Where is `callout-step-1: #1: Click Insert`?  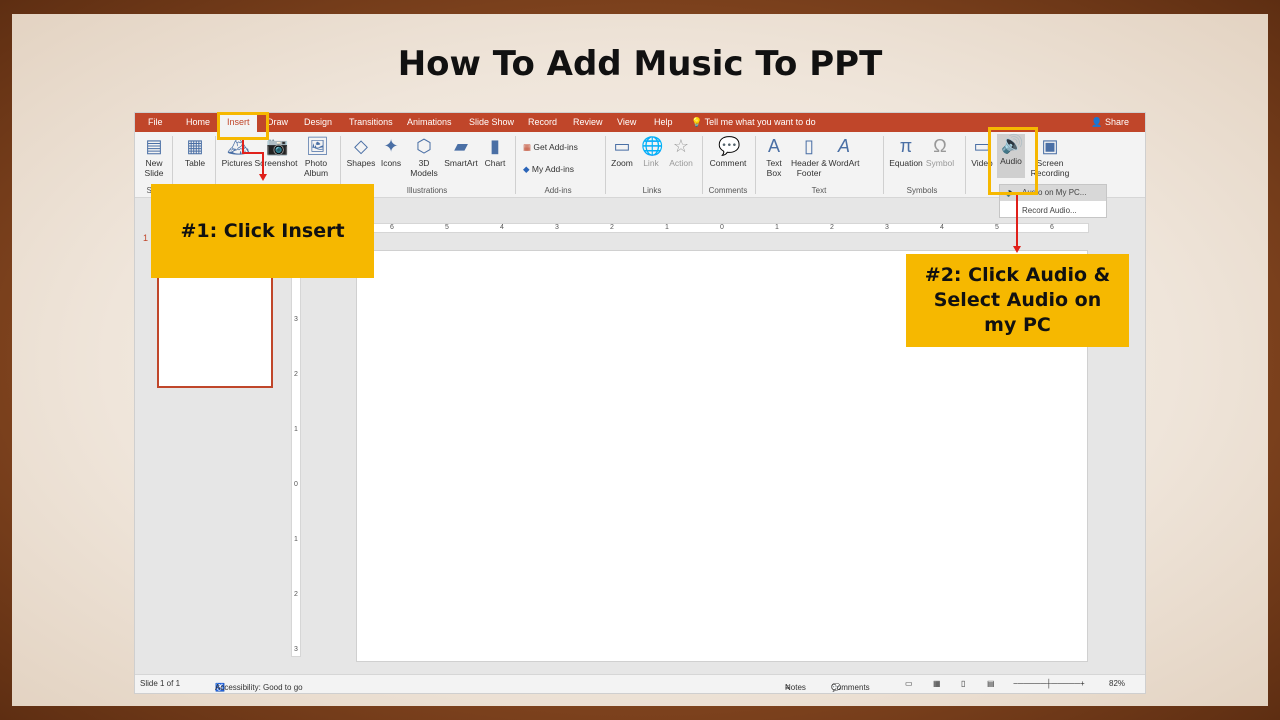 callout-step-1: #1: Click Insert is located at coordinates (262, 231).